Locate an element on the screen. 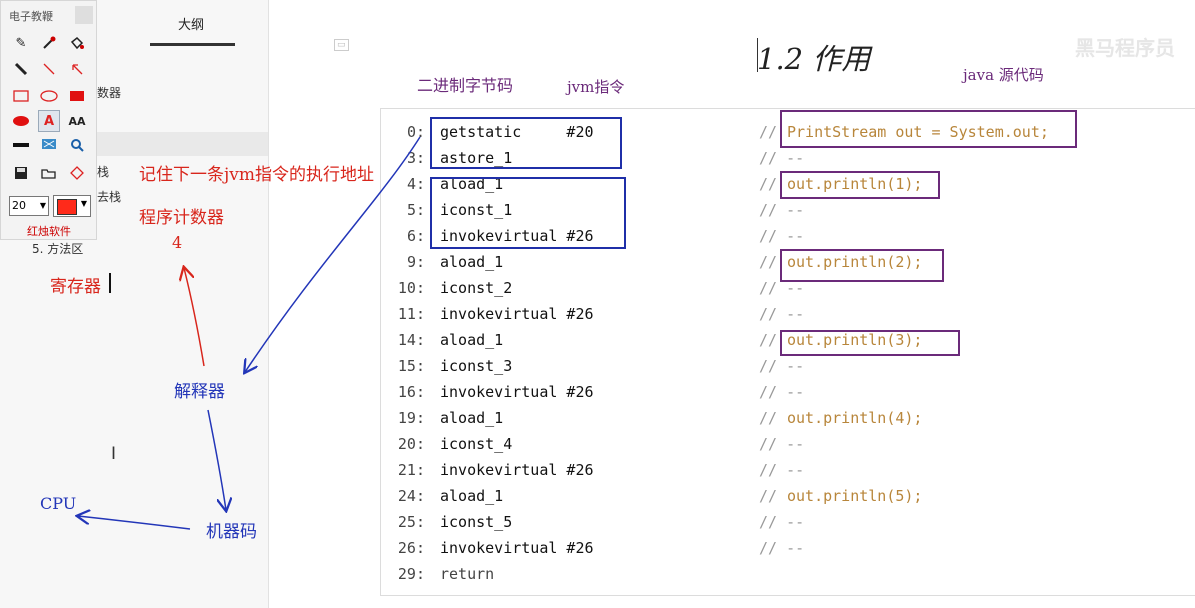 The height and width of the screenshot is (608, 1195). arrow-interpreter-to-machine-code is located at coordinates (216, 459).